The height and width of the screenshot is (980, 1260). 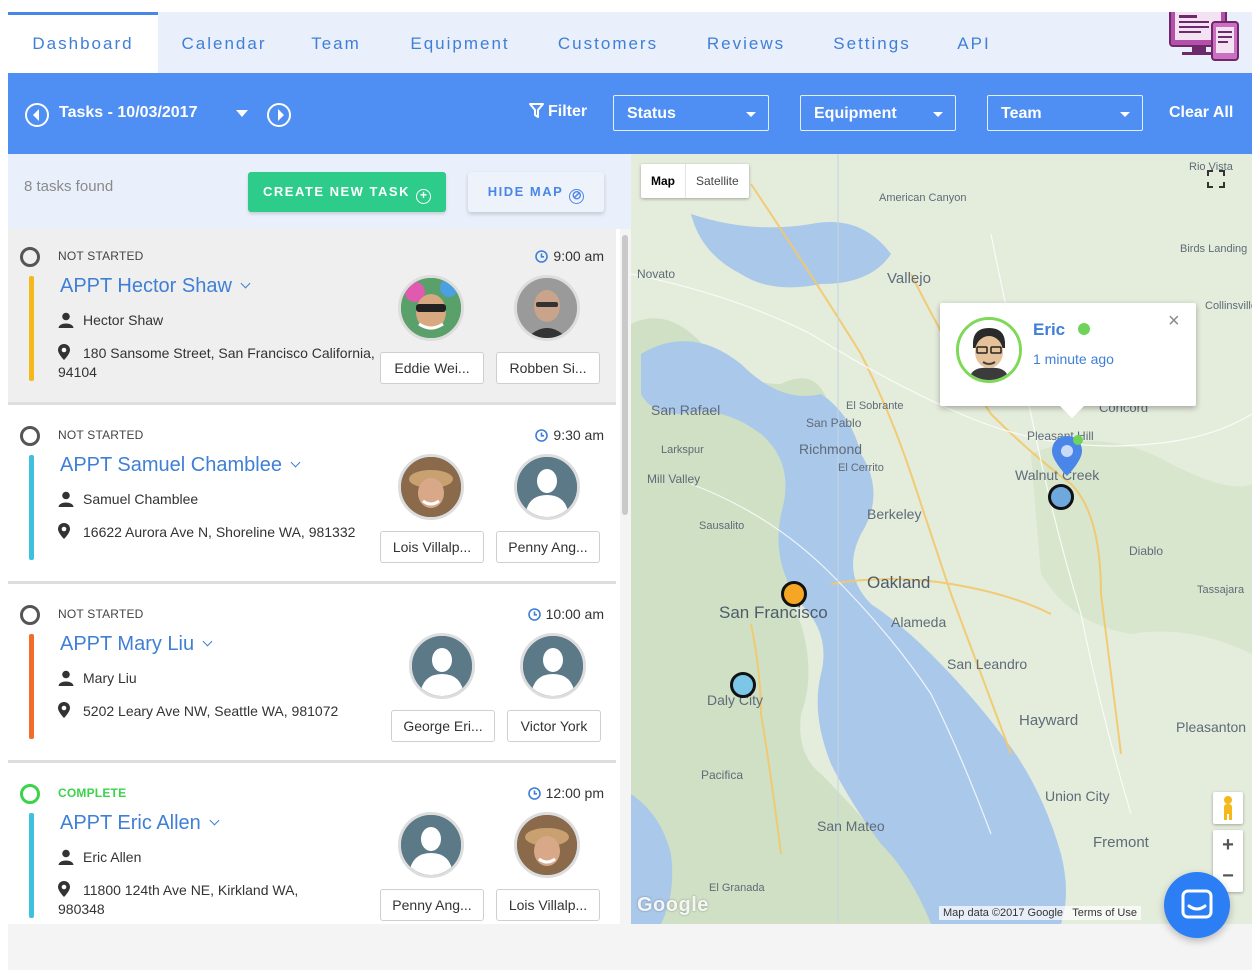 What do you see at coordinates (536, 110) in the screenshot?
I see `funnel-icon` at bounding box center [536, 110].